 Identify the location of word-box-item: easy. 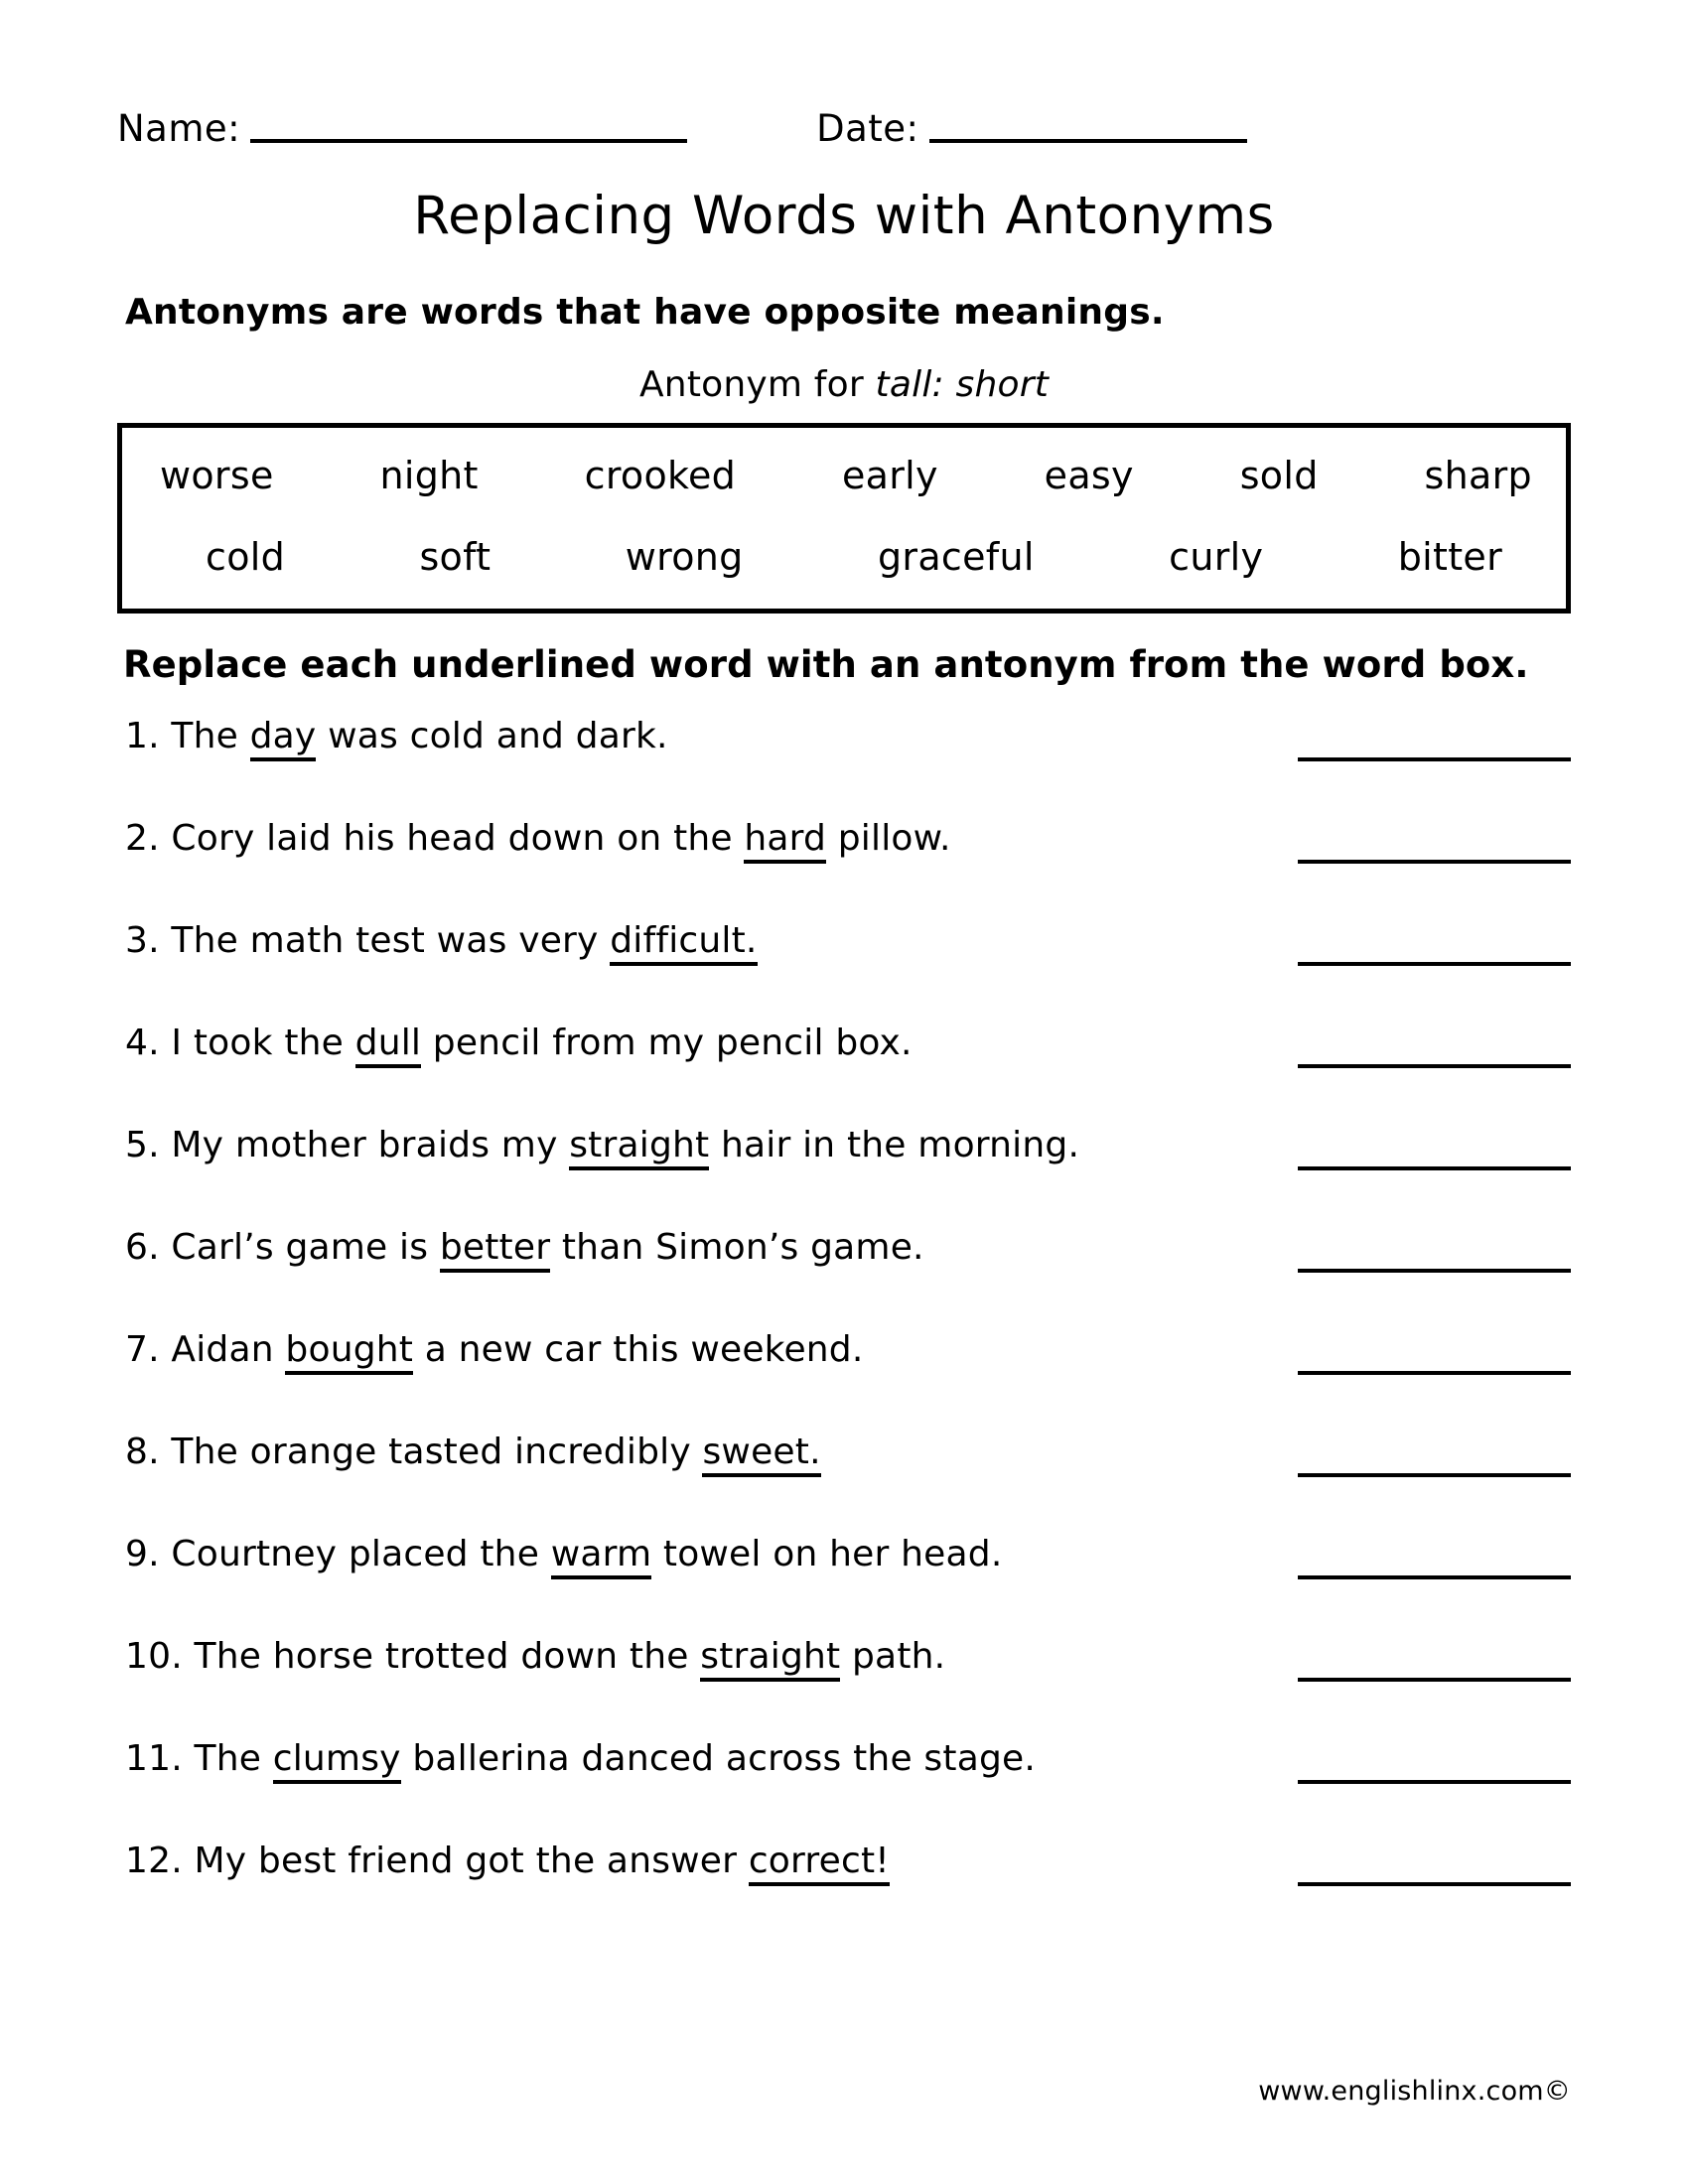
(1089, 475).